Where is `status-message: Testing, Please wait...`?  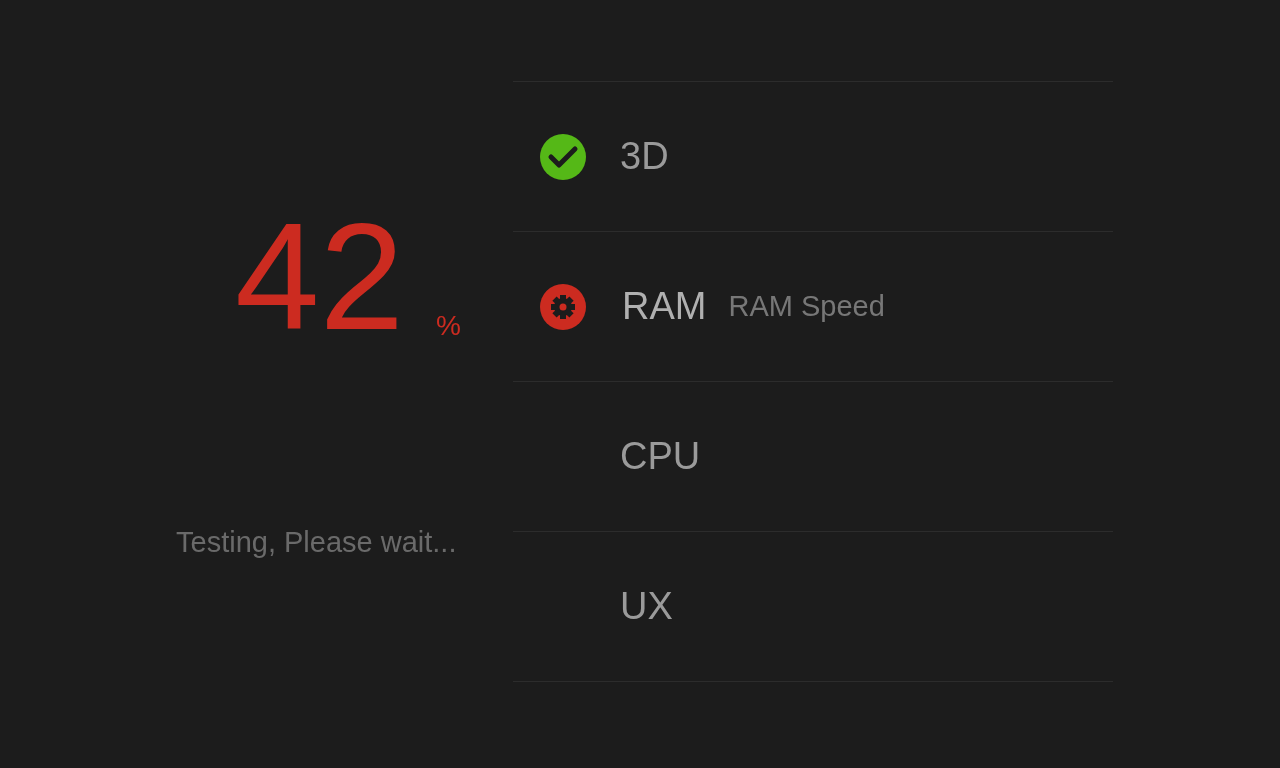
status-message: Testing, Please wait... is located at coordinates (316, 542).